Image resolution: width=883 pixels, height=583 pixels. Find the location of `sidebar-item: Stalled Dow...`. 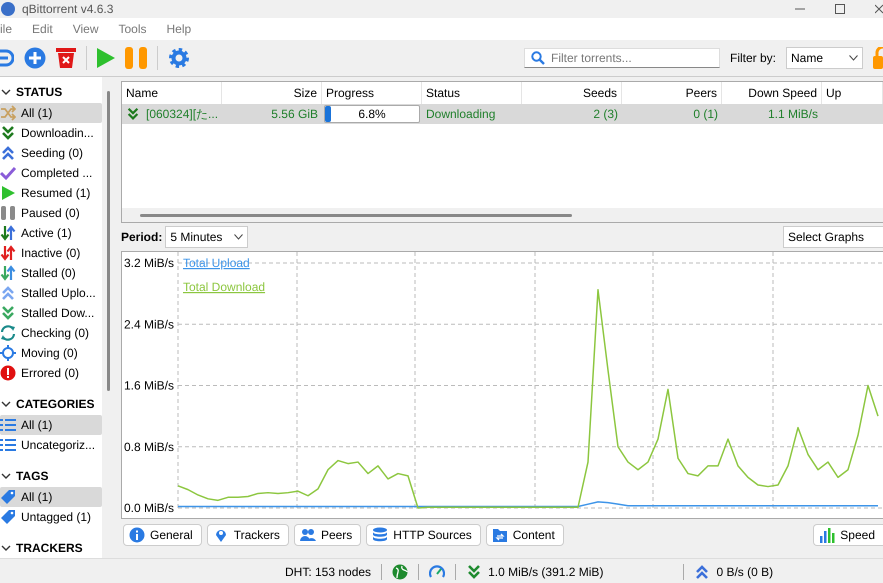

sidebar-item: Stalled Dow... is located at coordinates (51, 313).